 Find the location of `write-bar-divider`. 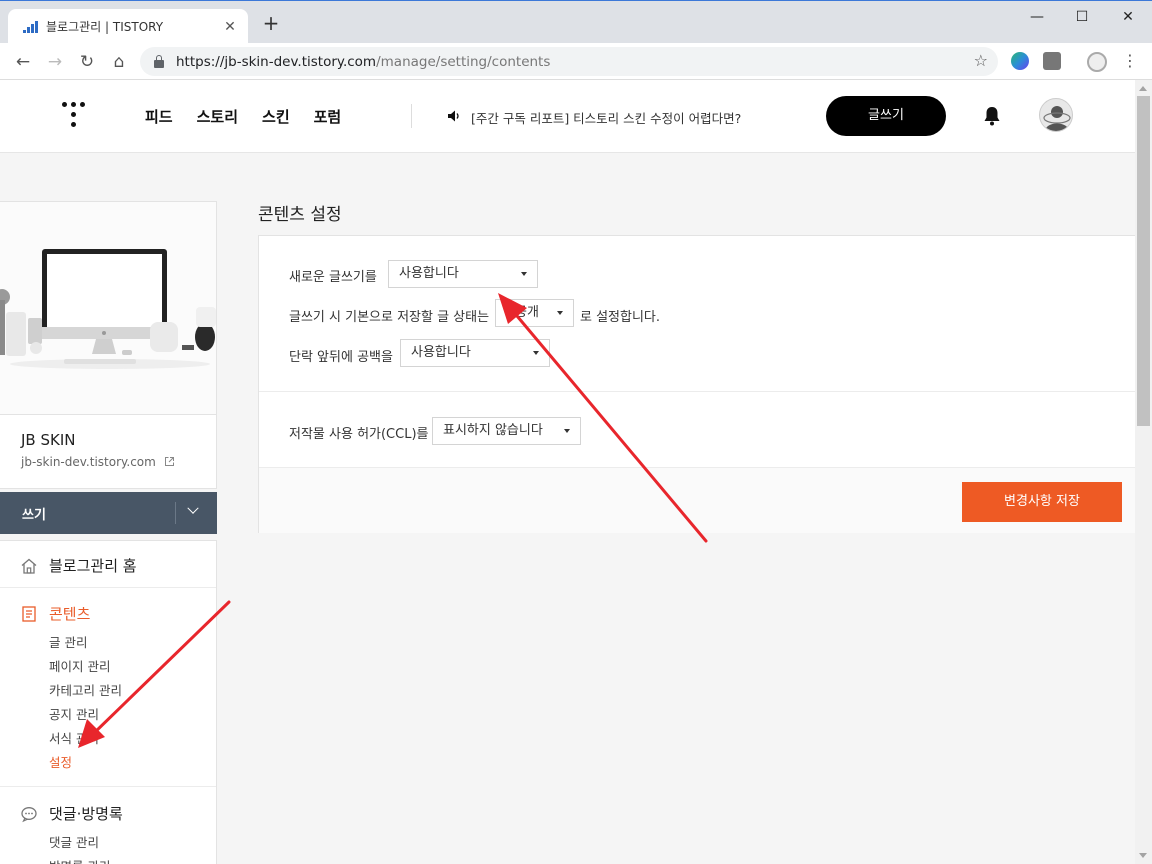

write-bar-divider is located at coordinates (175, 513).